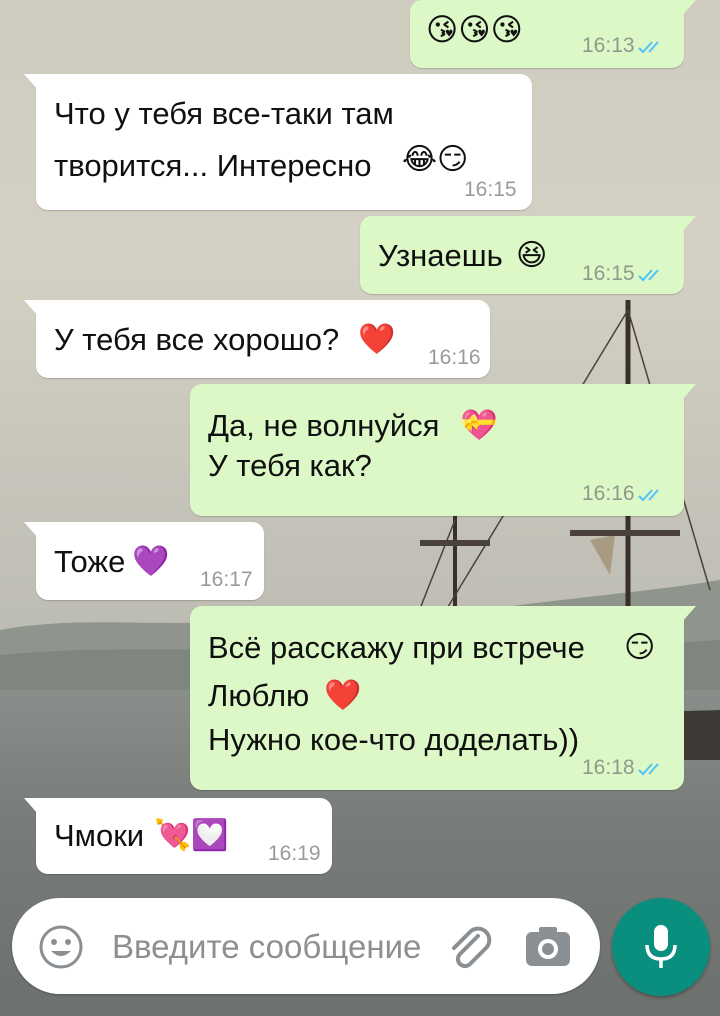 This screenshot has width=720, height=1016. Describe the element at coordinates (377, 339) in the screenshot. I see `message-emoji: ❤️` at that location.